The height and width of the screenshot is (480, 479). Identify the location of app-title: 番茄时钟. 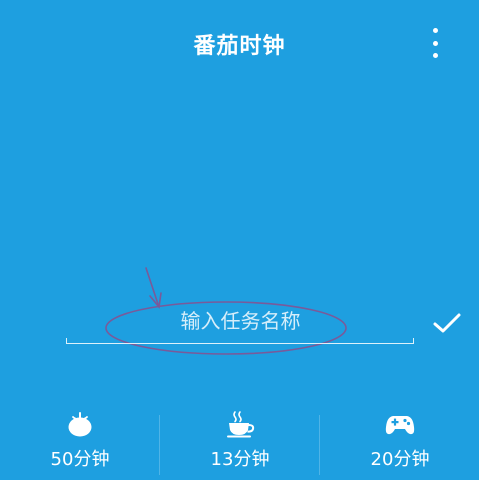
(239, 46).